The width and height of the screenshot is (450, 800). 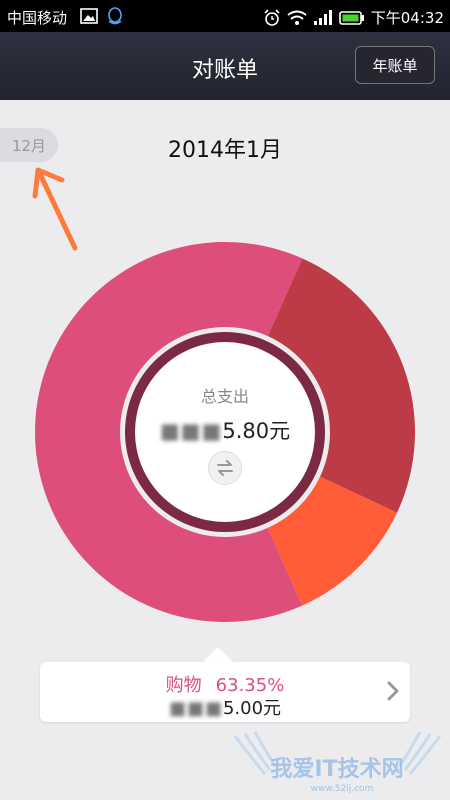 What do you see at coordinates (37, 18) in the screenshot?
I see `carrier-name: 中国移动` at bounding box center [37, 18].